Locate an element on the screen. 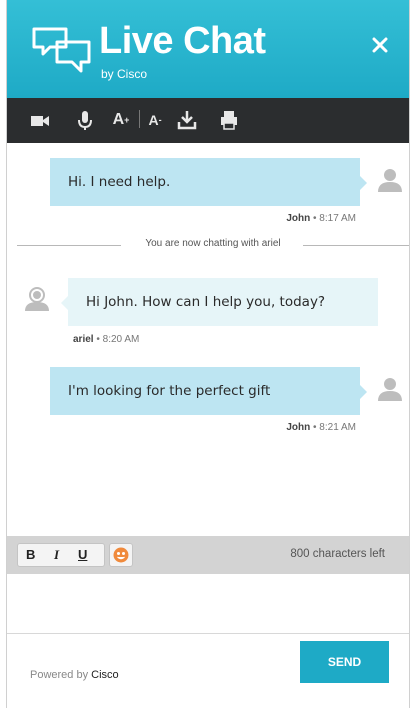 The height and width of the screenshot is (708, 416). message-author: ariel is located at coordinates (83, 339).